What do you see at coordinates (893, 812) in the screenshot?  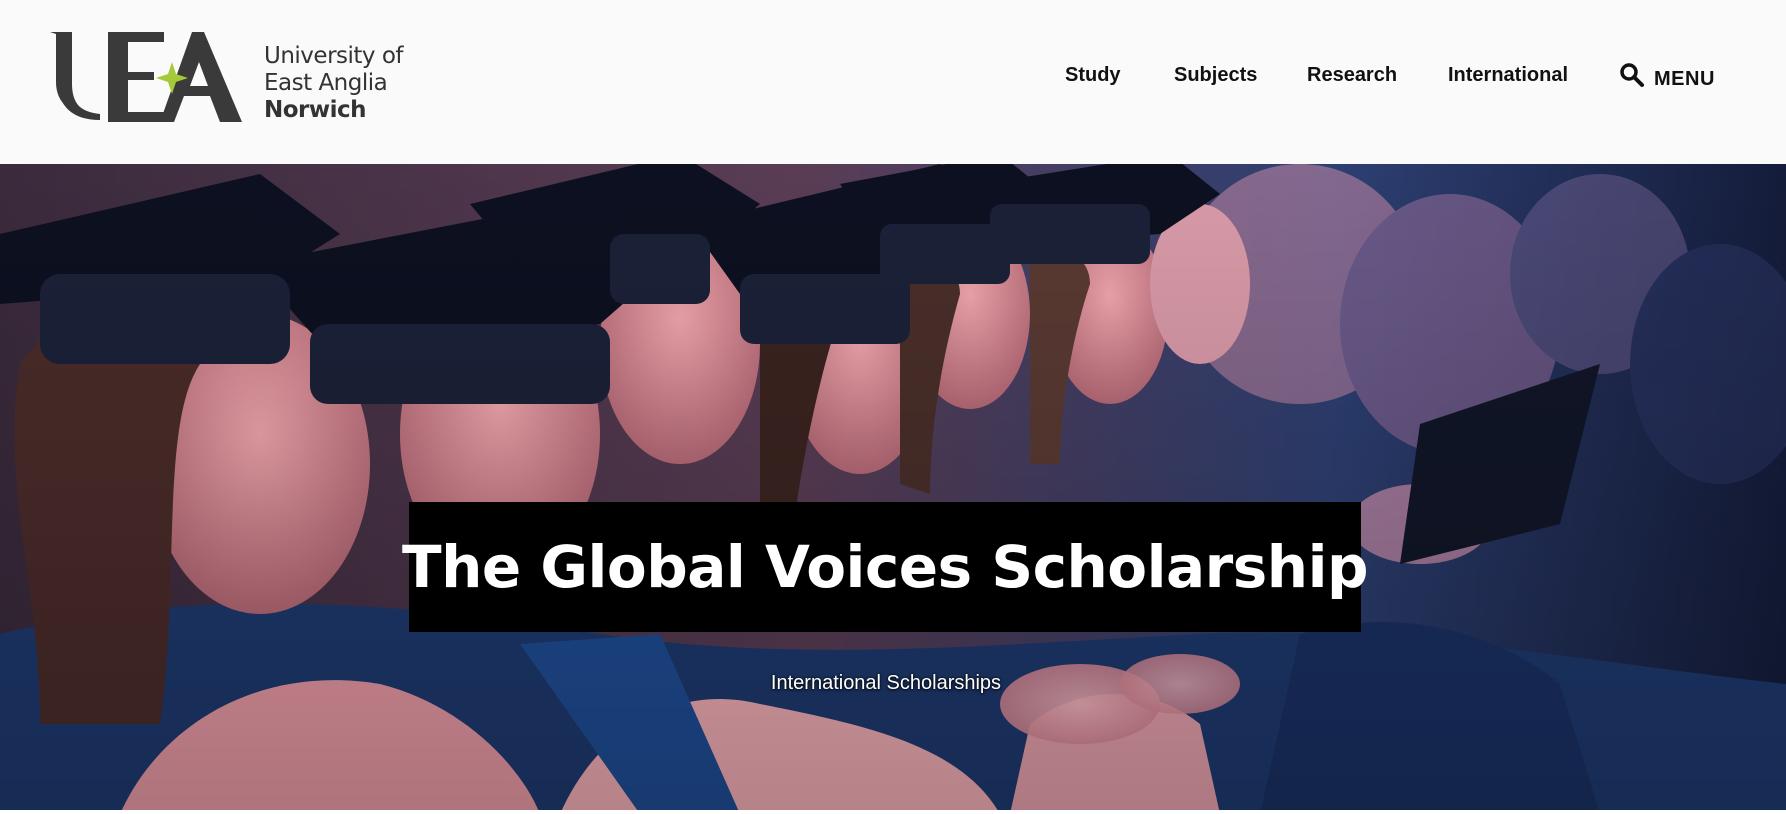 I see `page-divider` at bounding box center [893, 812].